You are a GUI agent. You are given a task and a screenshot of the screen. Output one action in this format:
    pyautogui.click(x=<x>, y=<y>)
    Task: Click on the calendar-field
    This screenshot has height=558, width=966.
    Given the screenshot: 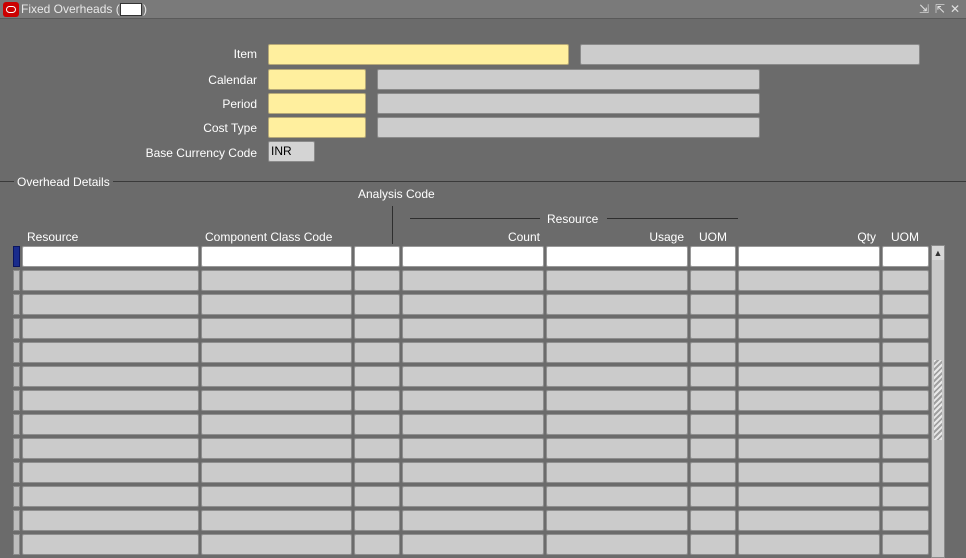 What is the action you would take?
    pyautogui.click(x=317, y=79)
    